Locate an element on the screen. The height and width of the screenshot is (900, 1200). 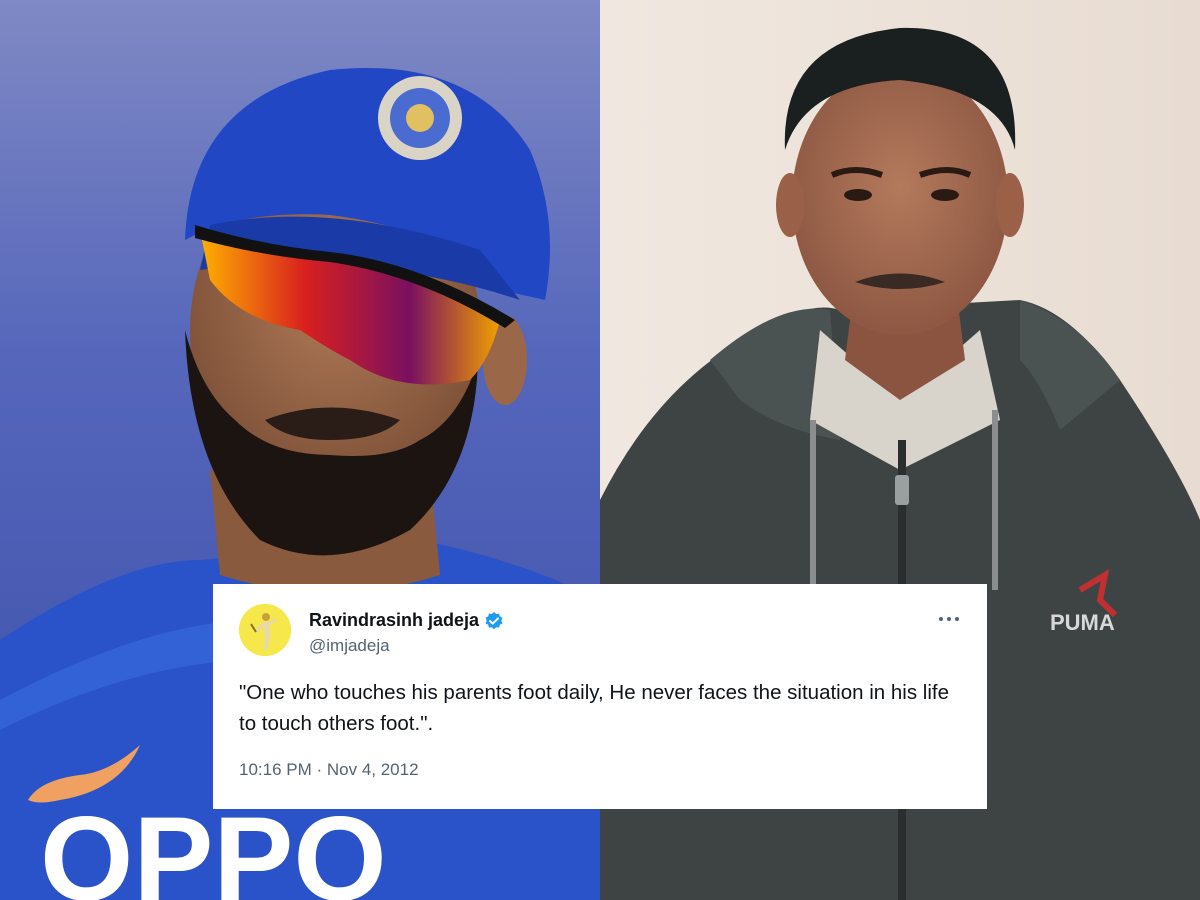
handle: @imjadeja is located at coordinates (349, 646).